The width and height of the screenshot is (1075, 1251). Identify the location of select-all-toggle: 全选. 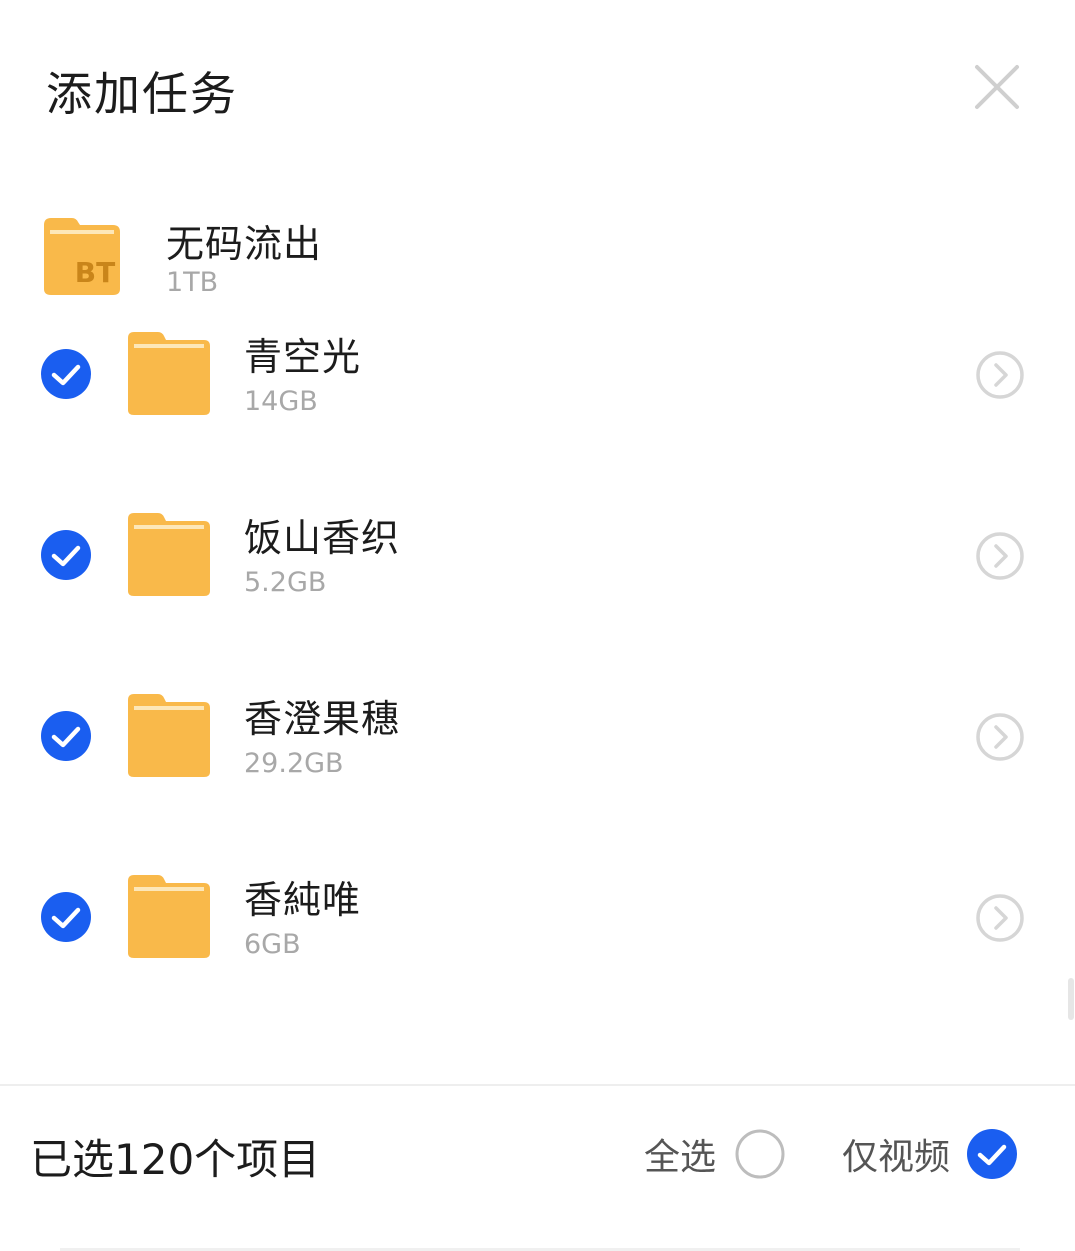
(715, 1154).